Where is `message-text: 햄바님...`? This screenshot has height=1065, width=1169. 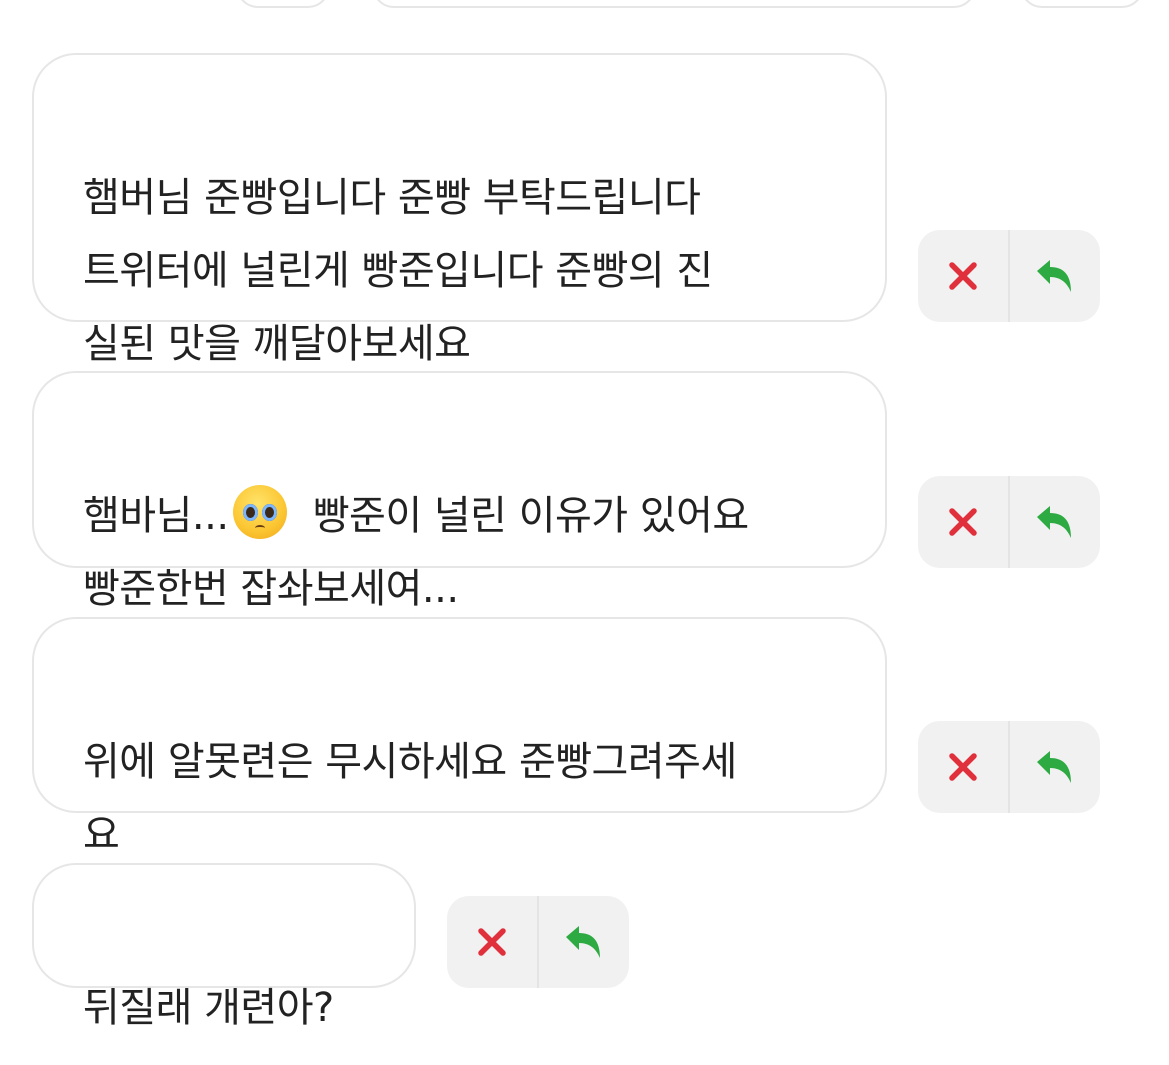 message-text: 햄바님... is located at coordinates (156, 516).